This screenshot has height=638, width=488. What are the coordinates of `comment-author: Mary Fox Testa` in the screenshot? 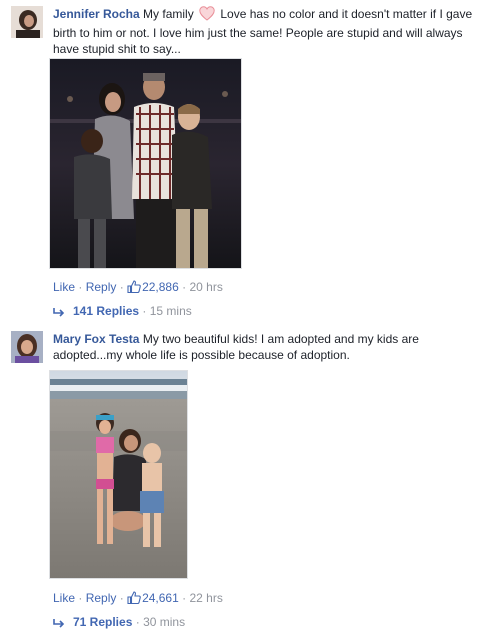 It's located at (96, 339).